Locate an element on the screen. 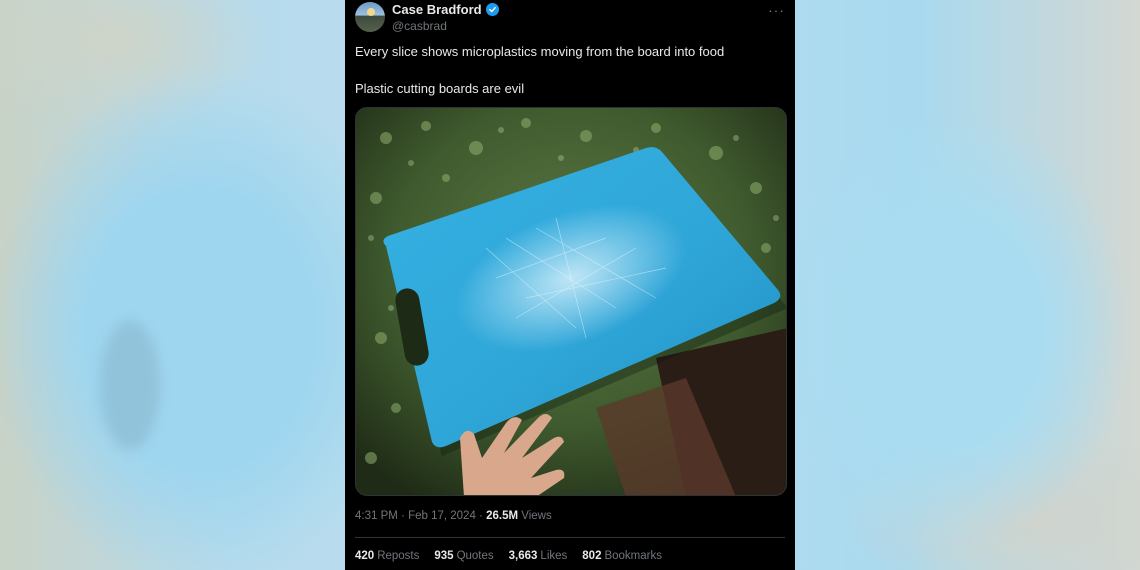 The image size is (1140, 570). quotes-count: 935 is located at coordinates (444, 556).